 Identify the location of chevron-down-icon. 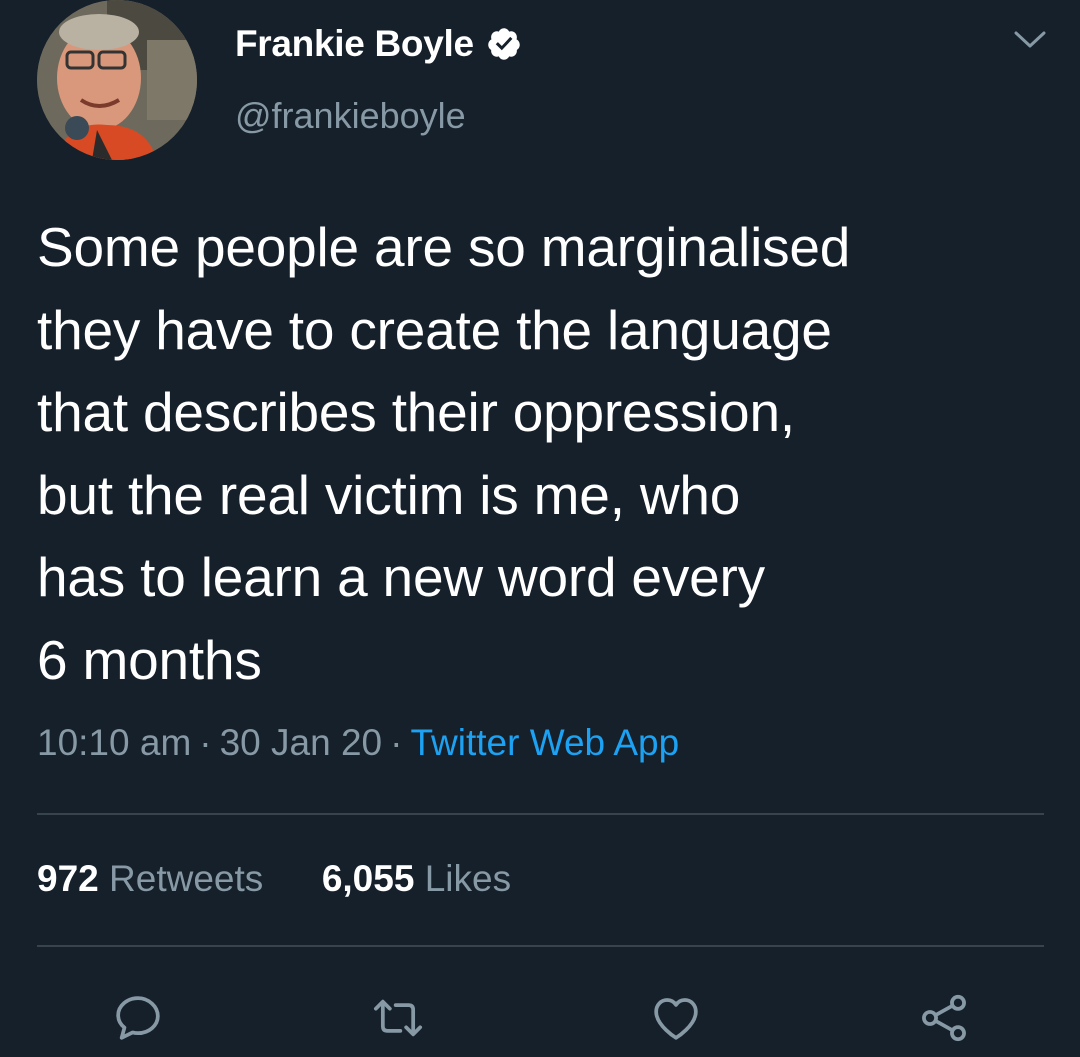
(1030, 40).